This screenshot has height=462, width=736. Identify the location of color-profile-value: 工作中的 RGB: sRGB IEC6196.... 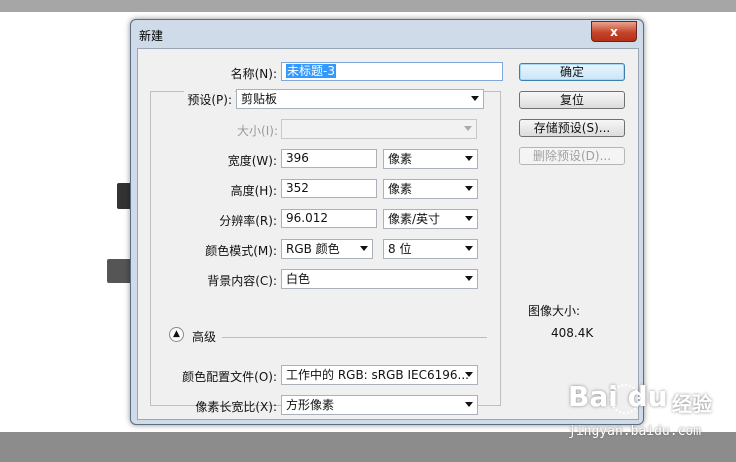
(377, 375).